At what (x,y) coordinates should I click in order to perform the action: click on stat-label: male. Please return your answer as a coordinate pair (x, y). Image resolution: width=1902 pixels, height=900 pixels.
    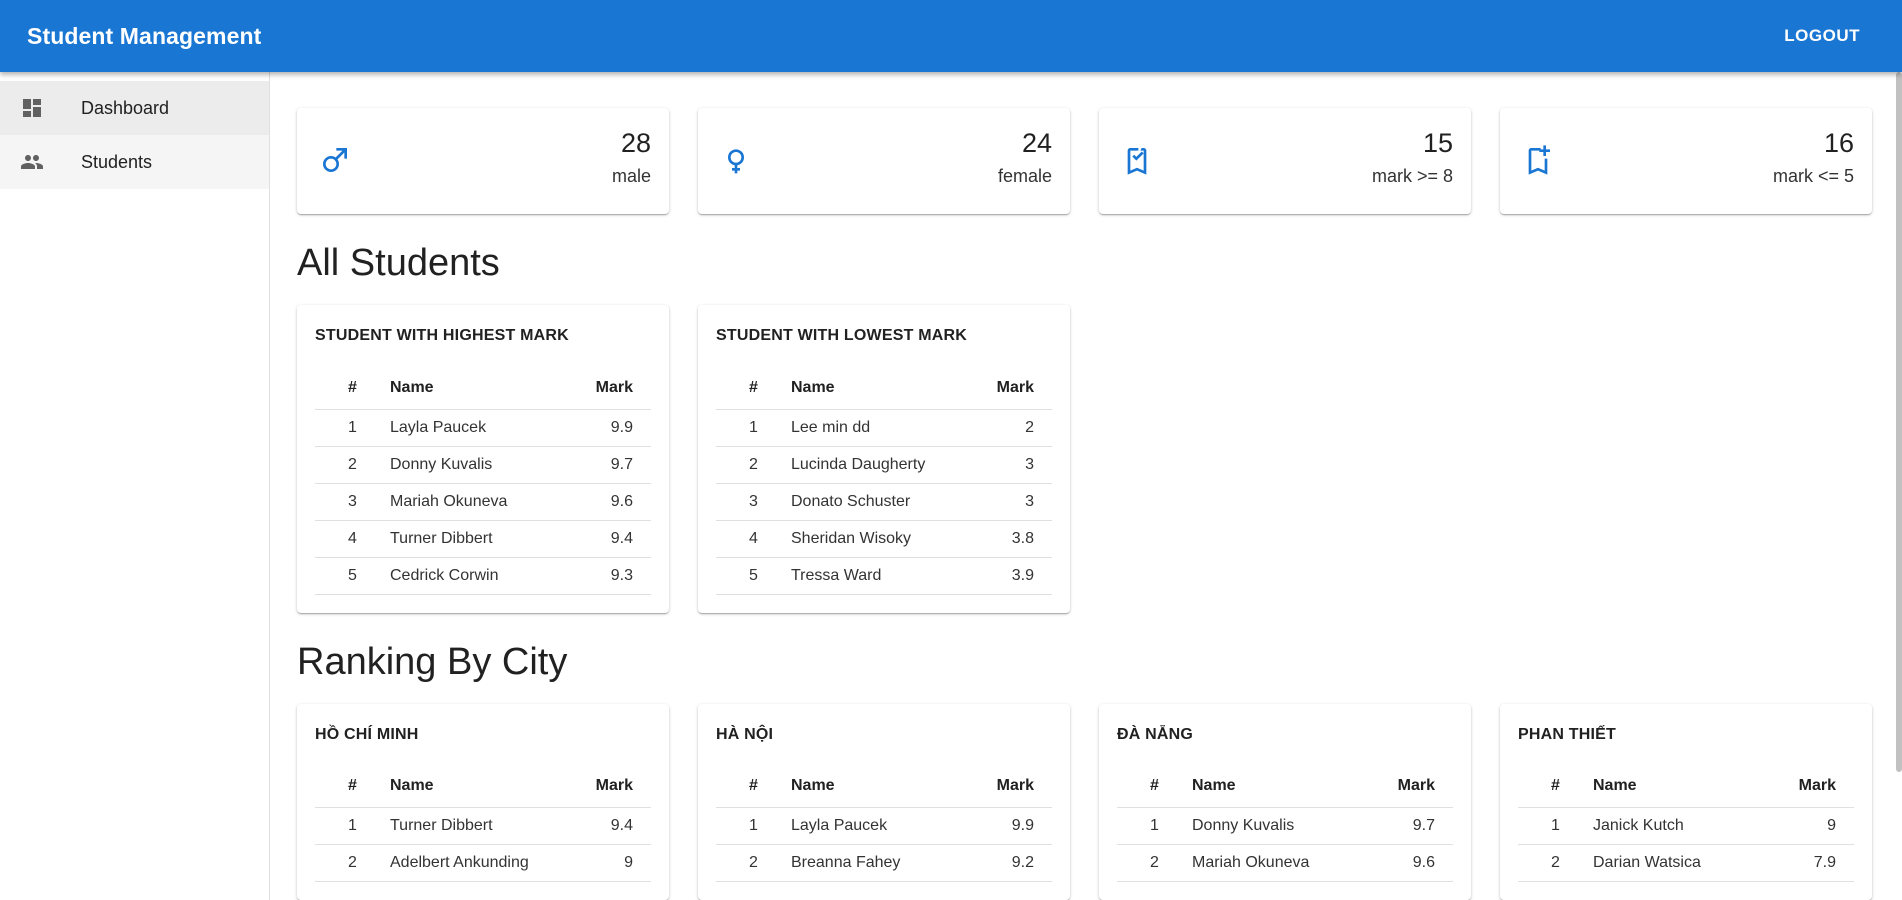
    Looking at the image, I should click on (631, 176).